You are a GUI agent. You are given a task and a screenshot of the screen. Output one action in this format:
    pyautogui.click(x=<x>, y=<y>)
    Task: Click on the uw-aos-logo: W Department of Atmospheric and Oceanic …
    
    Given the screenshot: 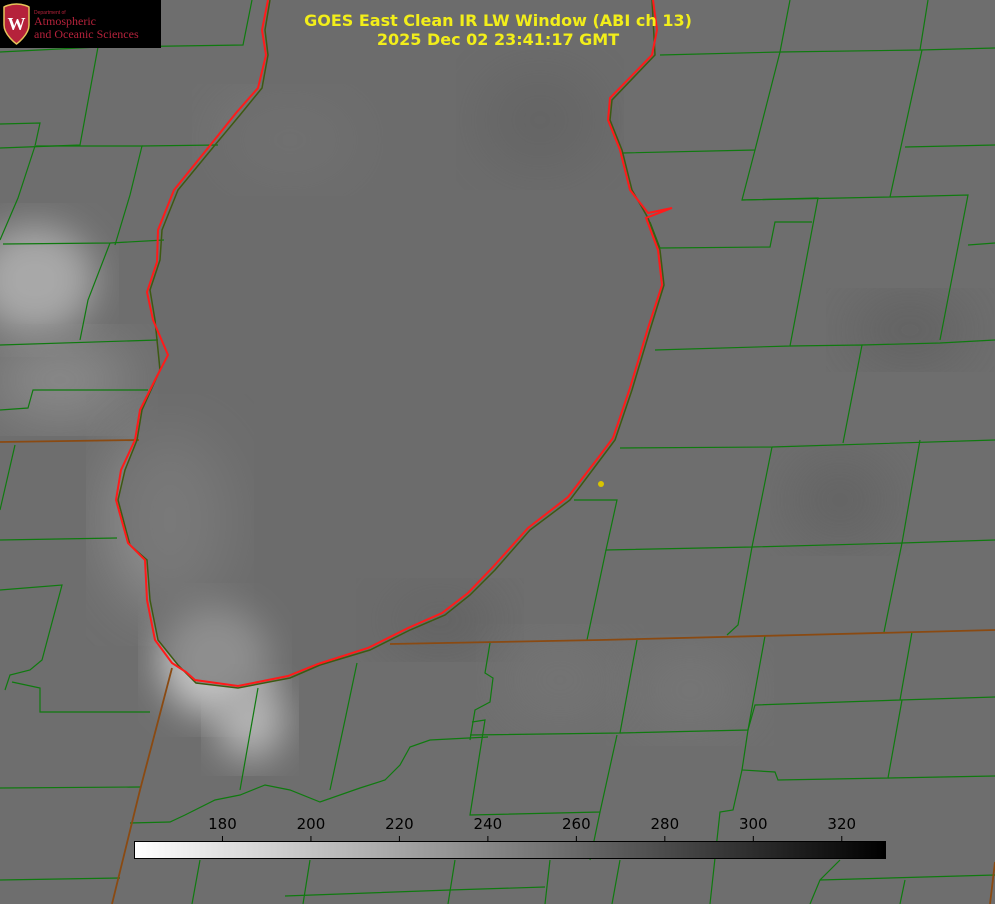 What is the action you would take?
    pyautogui.click(x=80, y=24)
    